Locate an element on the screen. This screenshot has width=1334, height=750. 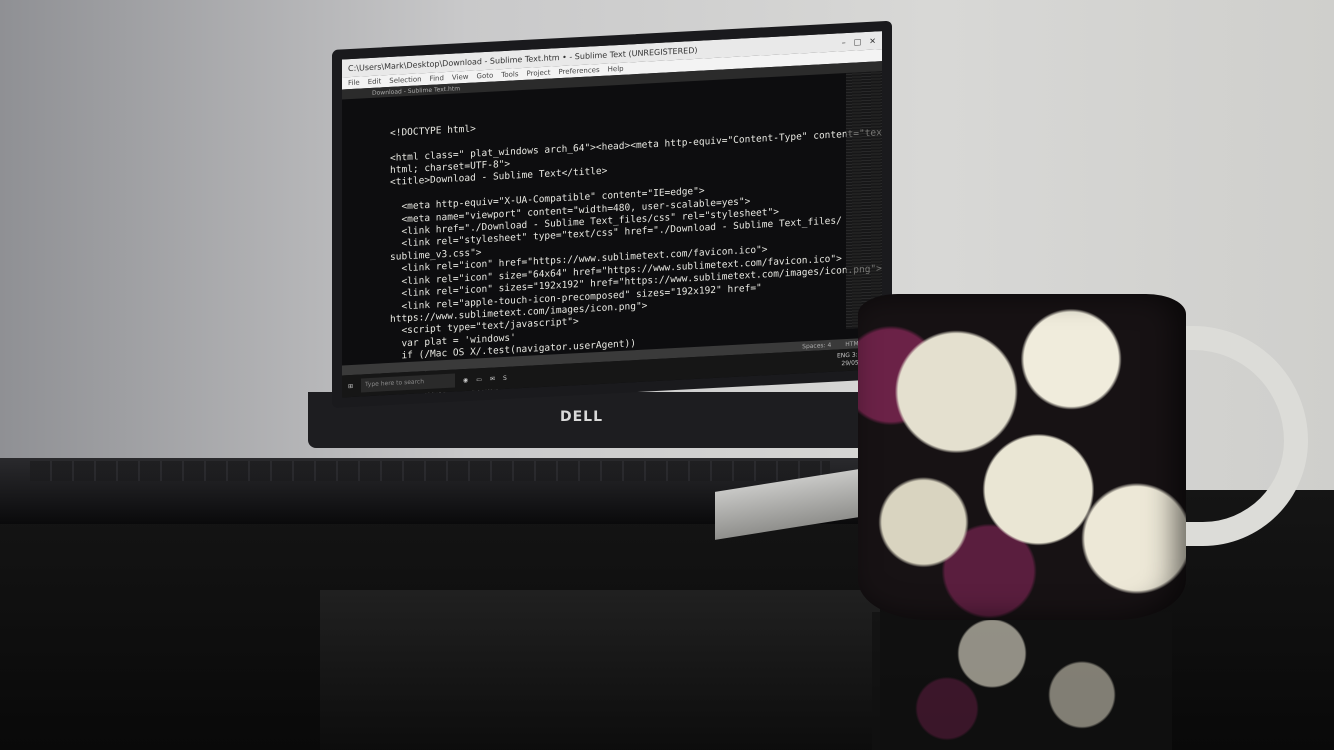
minimap is located at coordinates (864, 200).